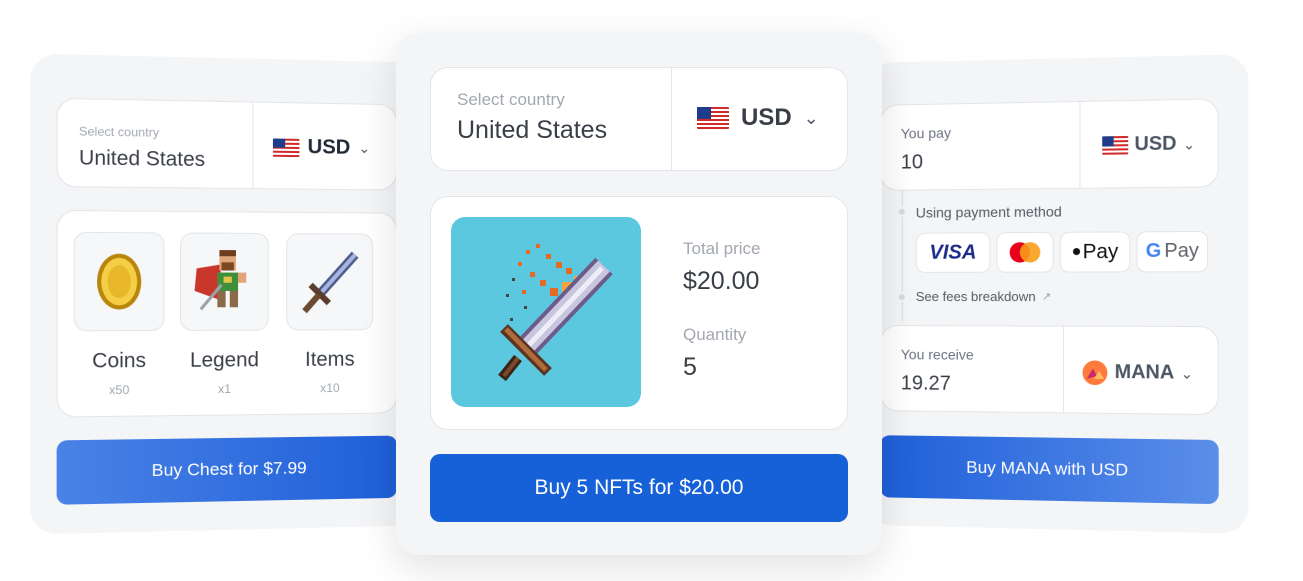  I want to click on you-pay-field: You pay 10 USD ⌄, so click(1049, 144).